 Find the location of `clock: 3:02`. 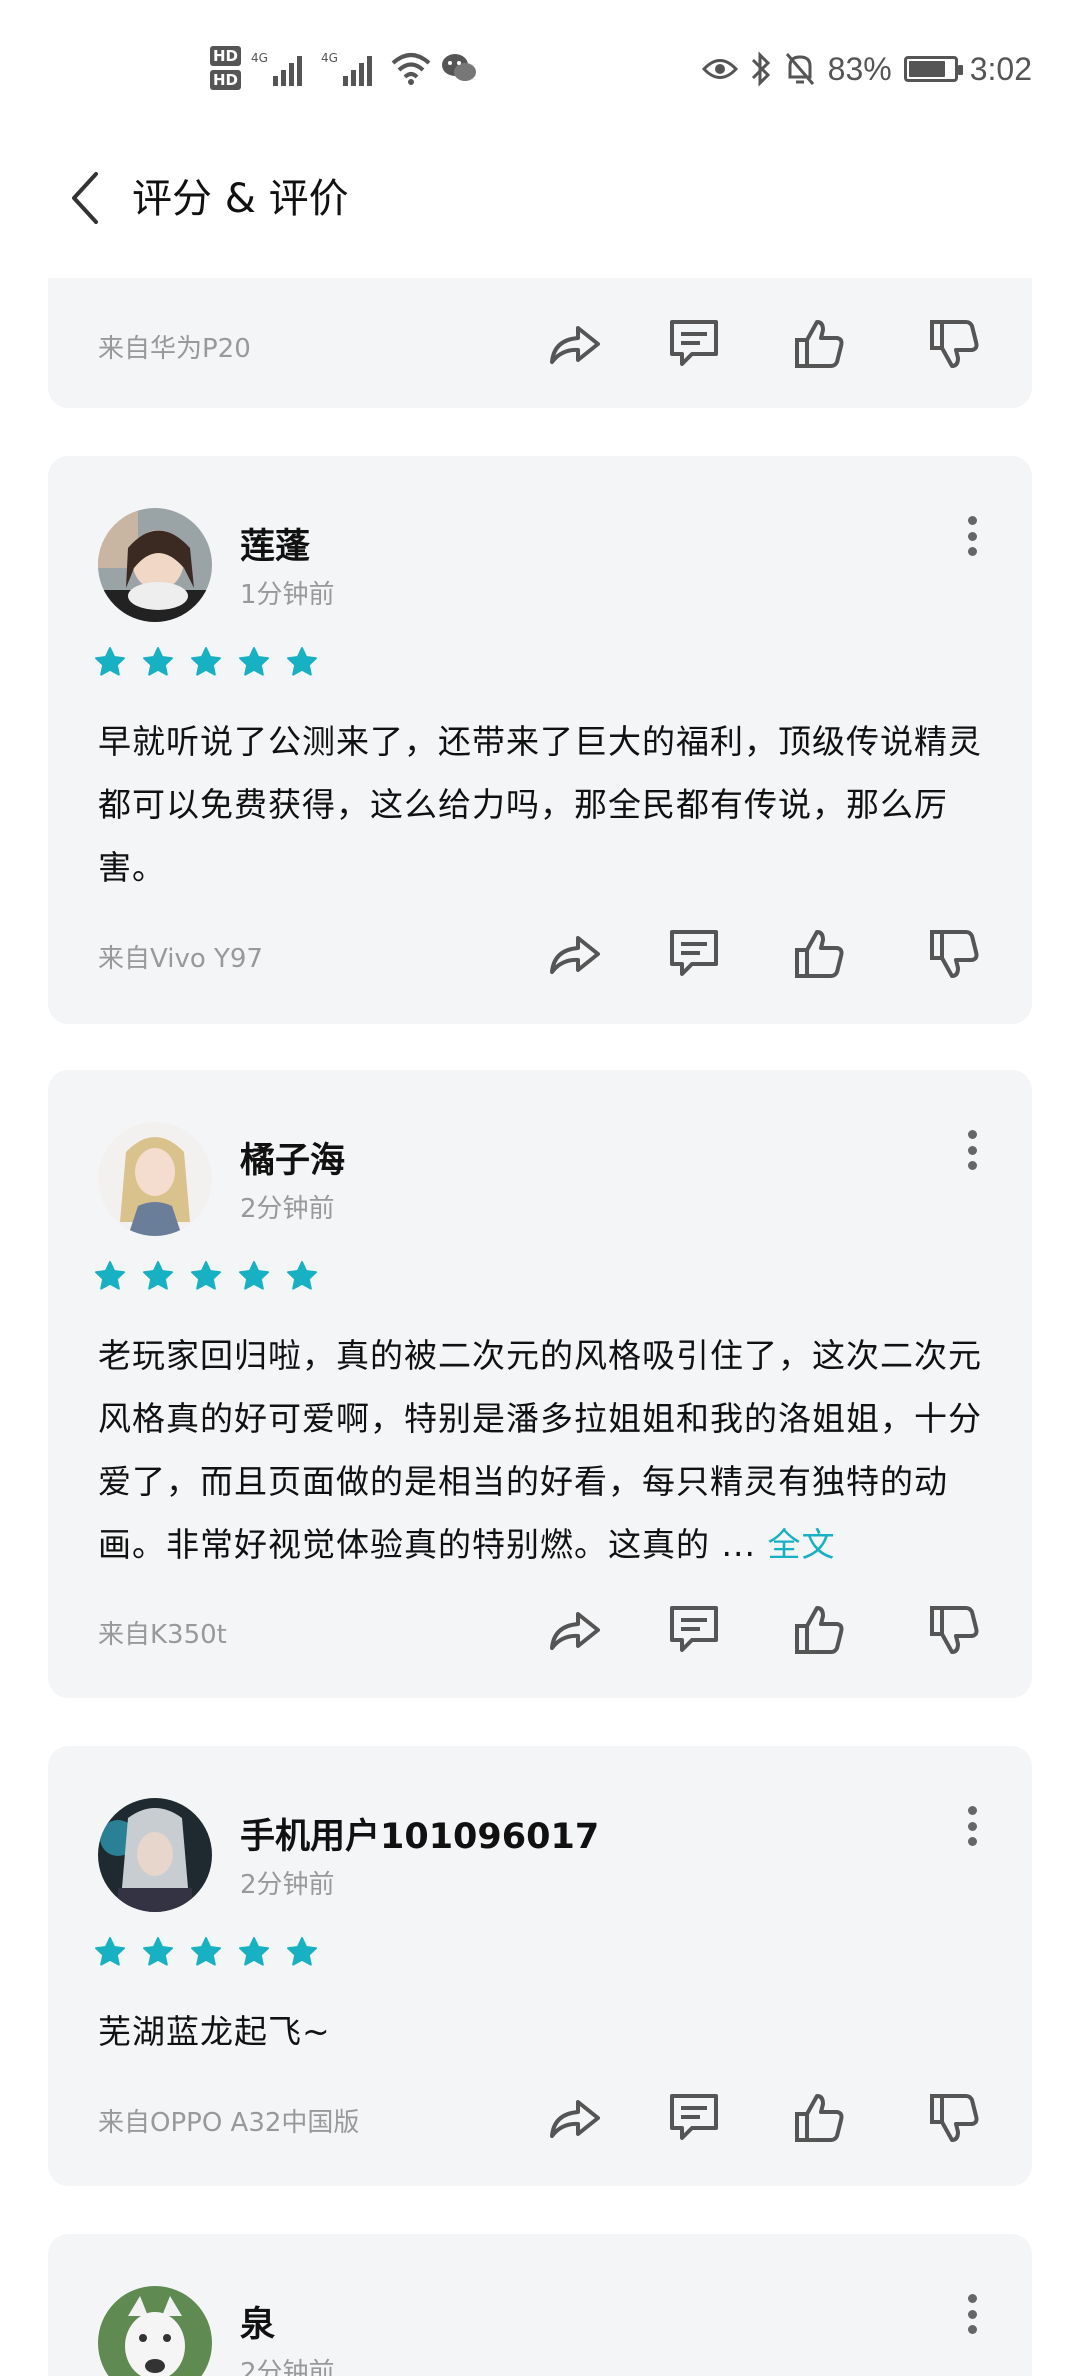

clock: 3:02 is located at coordinates (1000, 68).